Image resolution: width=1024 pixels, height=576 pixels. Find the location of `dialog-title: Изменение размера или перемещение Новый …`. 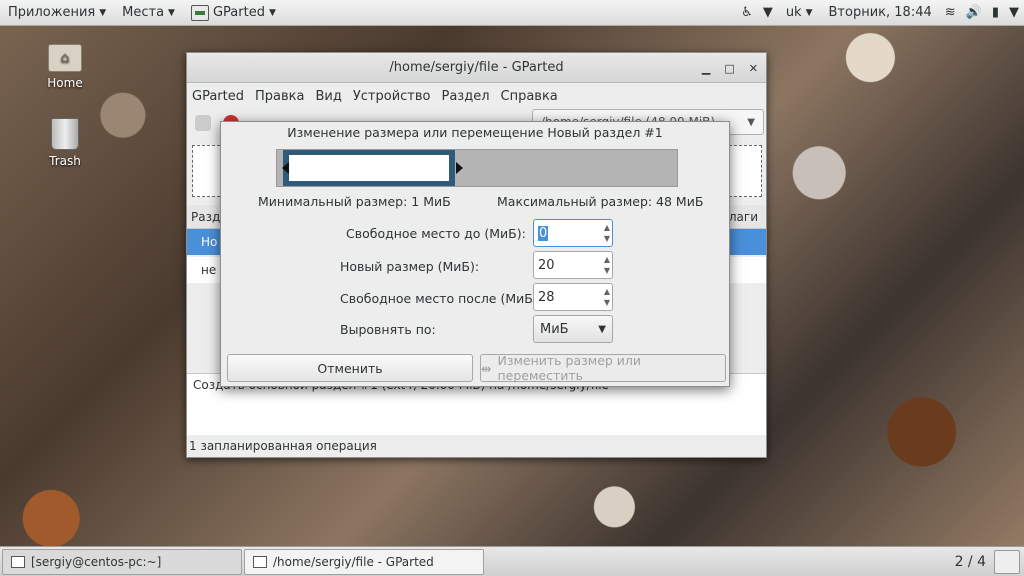

dialog-title: Изменение размера или перемещение Новый … is located at coordinates (475, 132).